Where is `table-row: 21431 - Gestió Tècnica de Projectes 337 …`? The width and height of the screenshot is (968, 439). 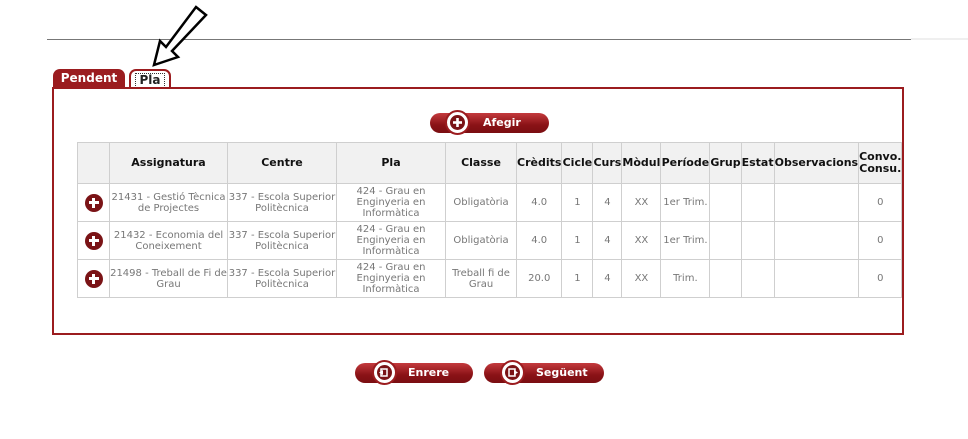
table-row: 21431 - Gestió Tècnica de Projectes 337 … is located at coordinates (490, 202).